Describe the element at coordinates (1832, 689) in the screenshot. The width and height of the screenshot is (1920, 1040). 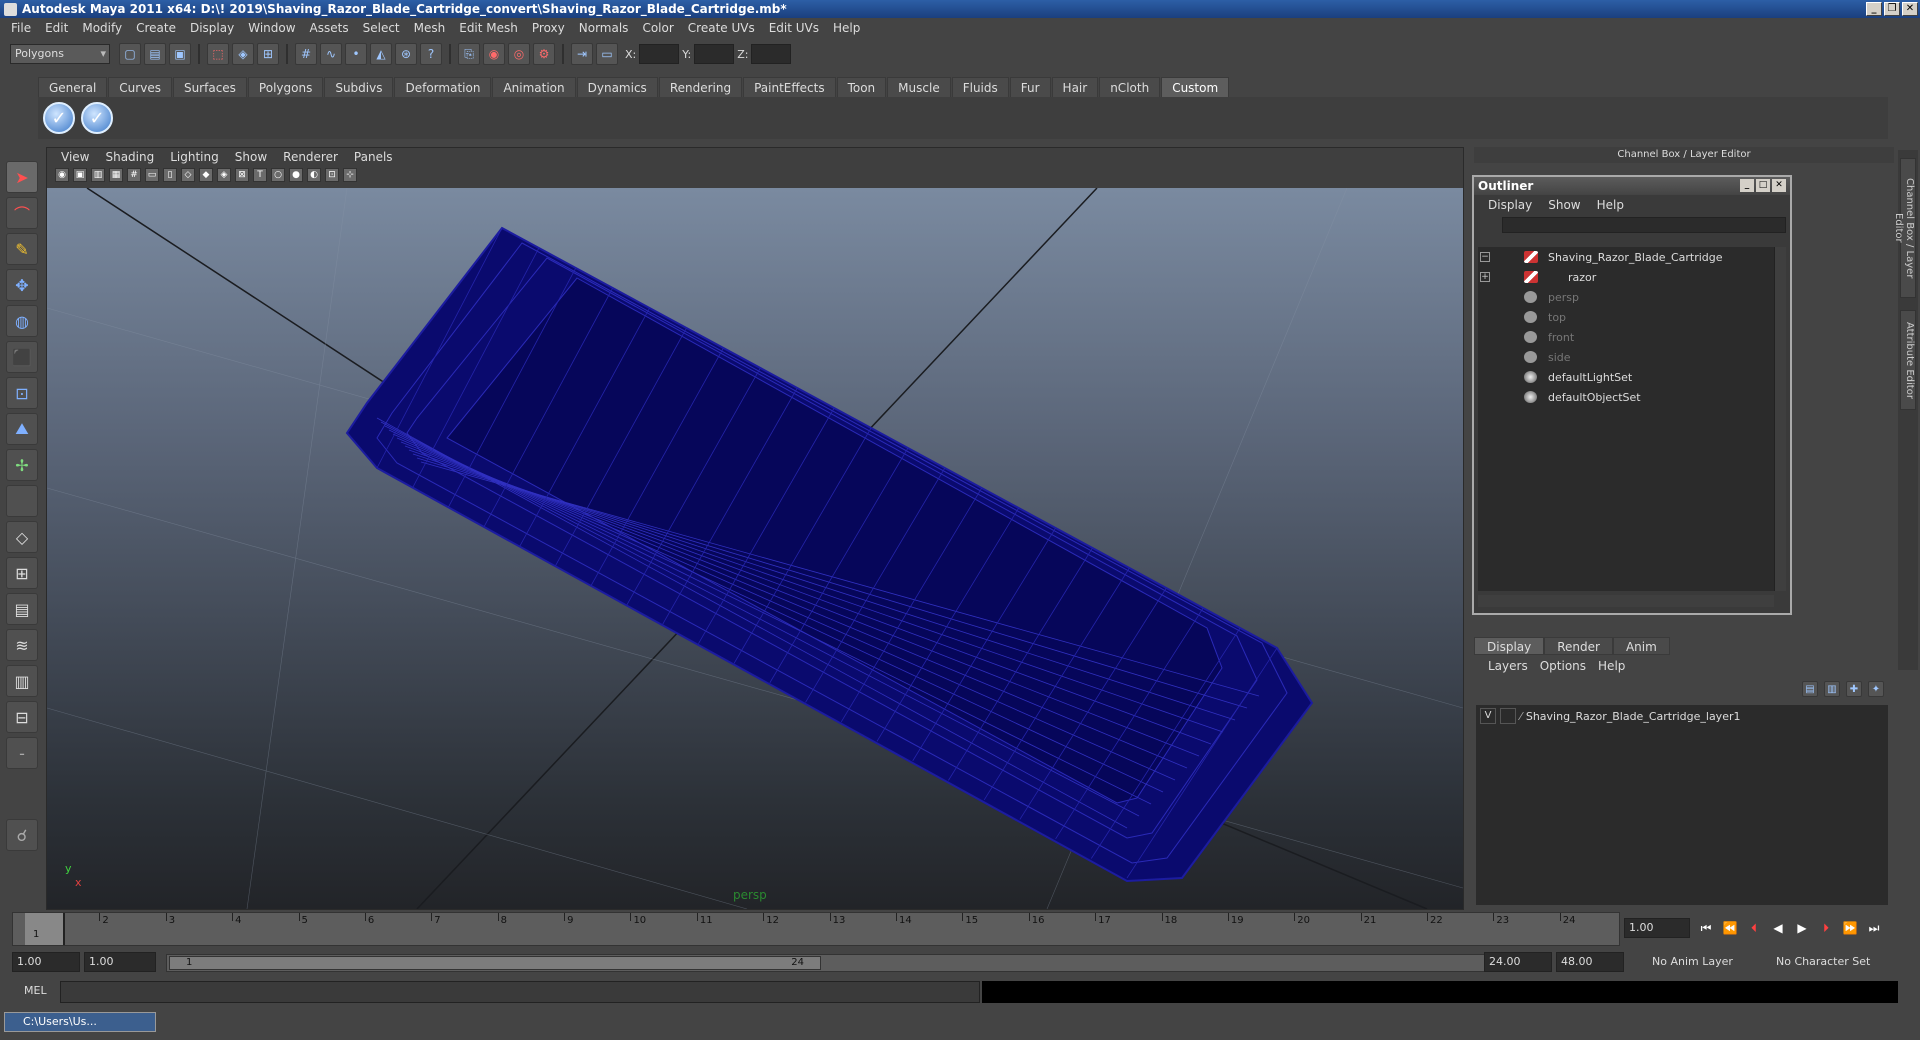
I see `move-layer-down-icon: ▥` at that location.